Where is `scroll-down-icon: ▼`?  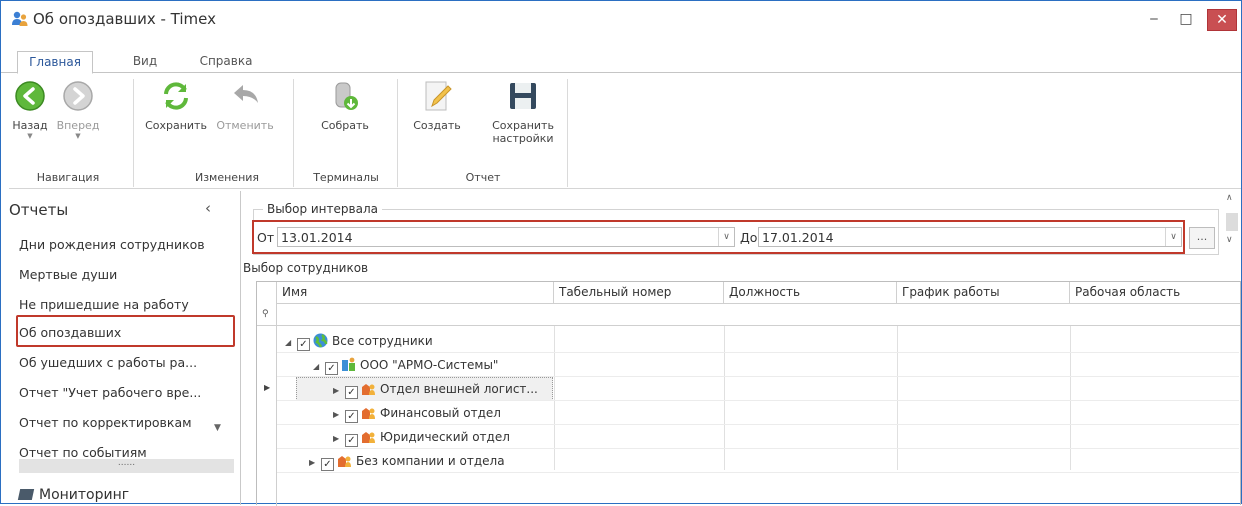
scroll-down-icon: ▼ is located at coordinates (217, 428).